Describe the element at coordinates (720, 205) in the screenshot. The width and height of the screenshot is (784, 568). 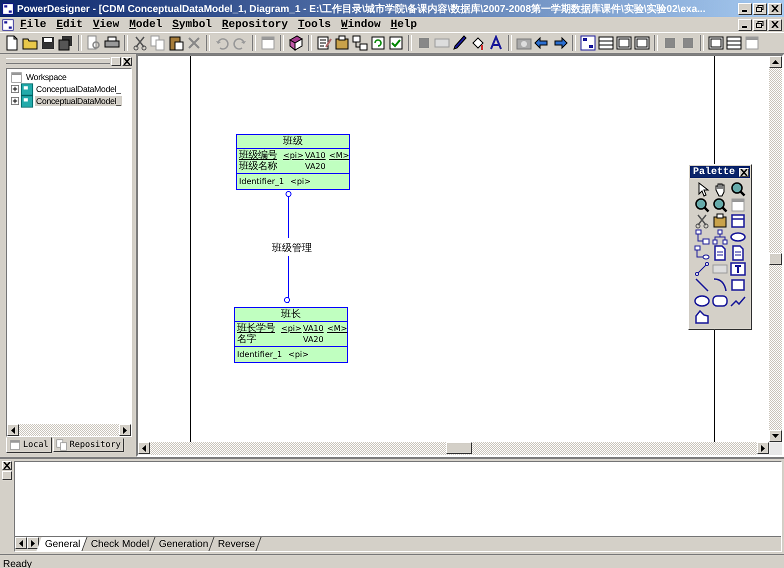
I see `zoom-icon` at that location.